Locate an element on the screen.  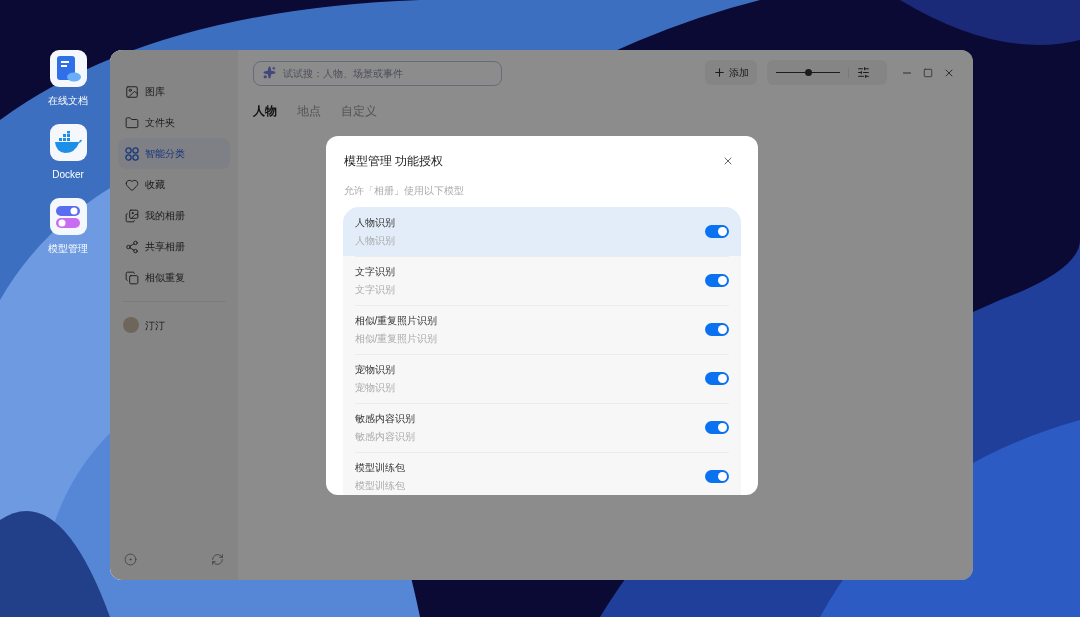
toggles-icon is located at coordinates (68, 216).